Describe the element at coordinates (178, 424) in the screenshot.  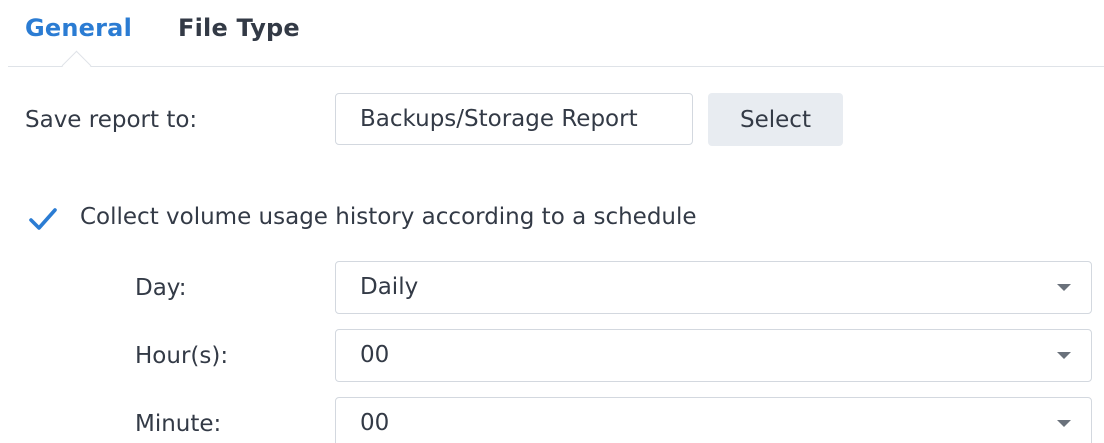
I see `minute-label: Minute:` at that location.